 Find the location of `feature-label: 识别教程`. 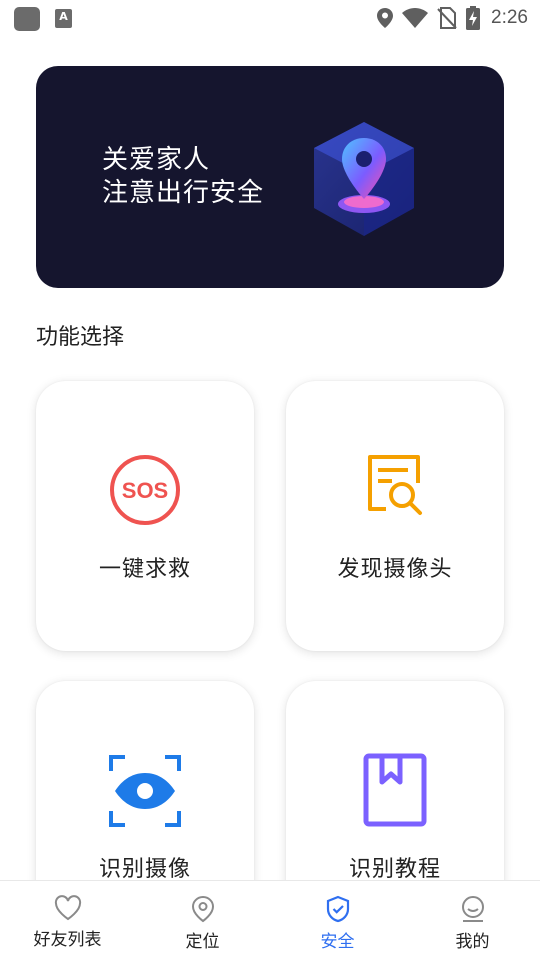

feature-label: 识别教程 is located at coordinates (394, 869).